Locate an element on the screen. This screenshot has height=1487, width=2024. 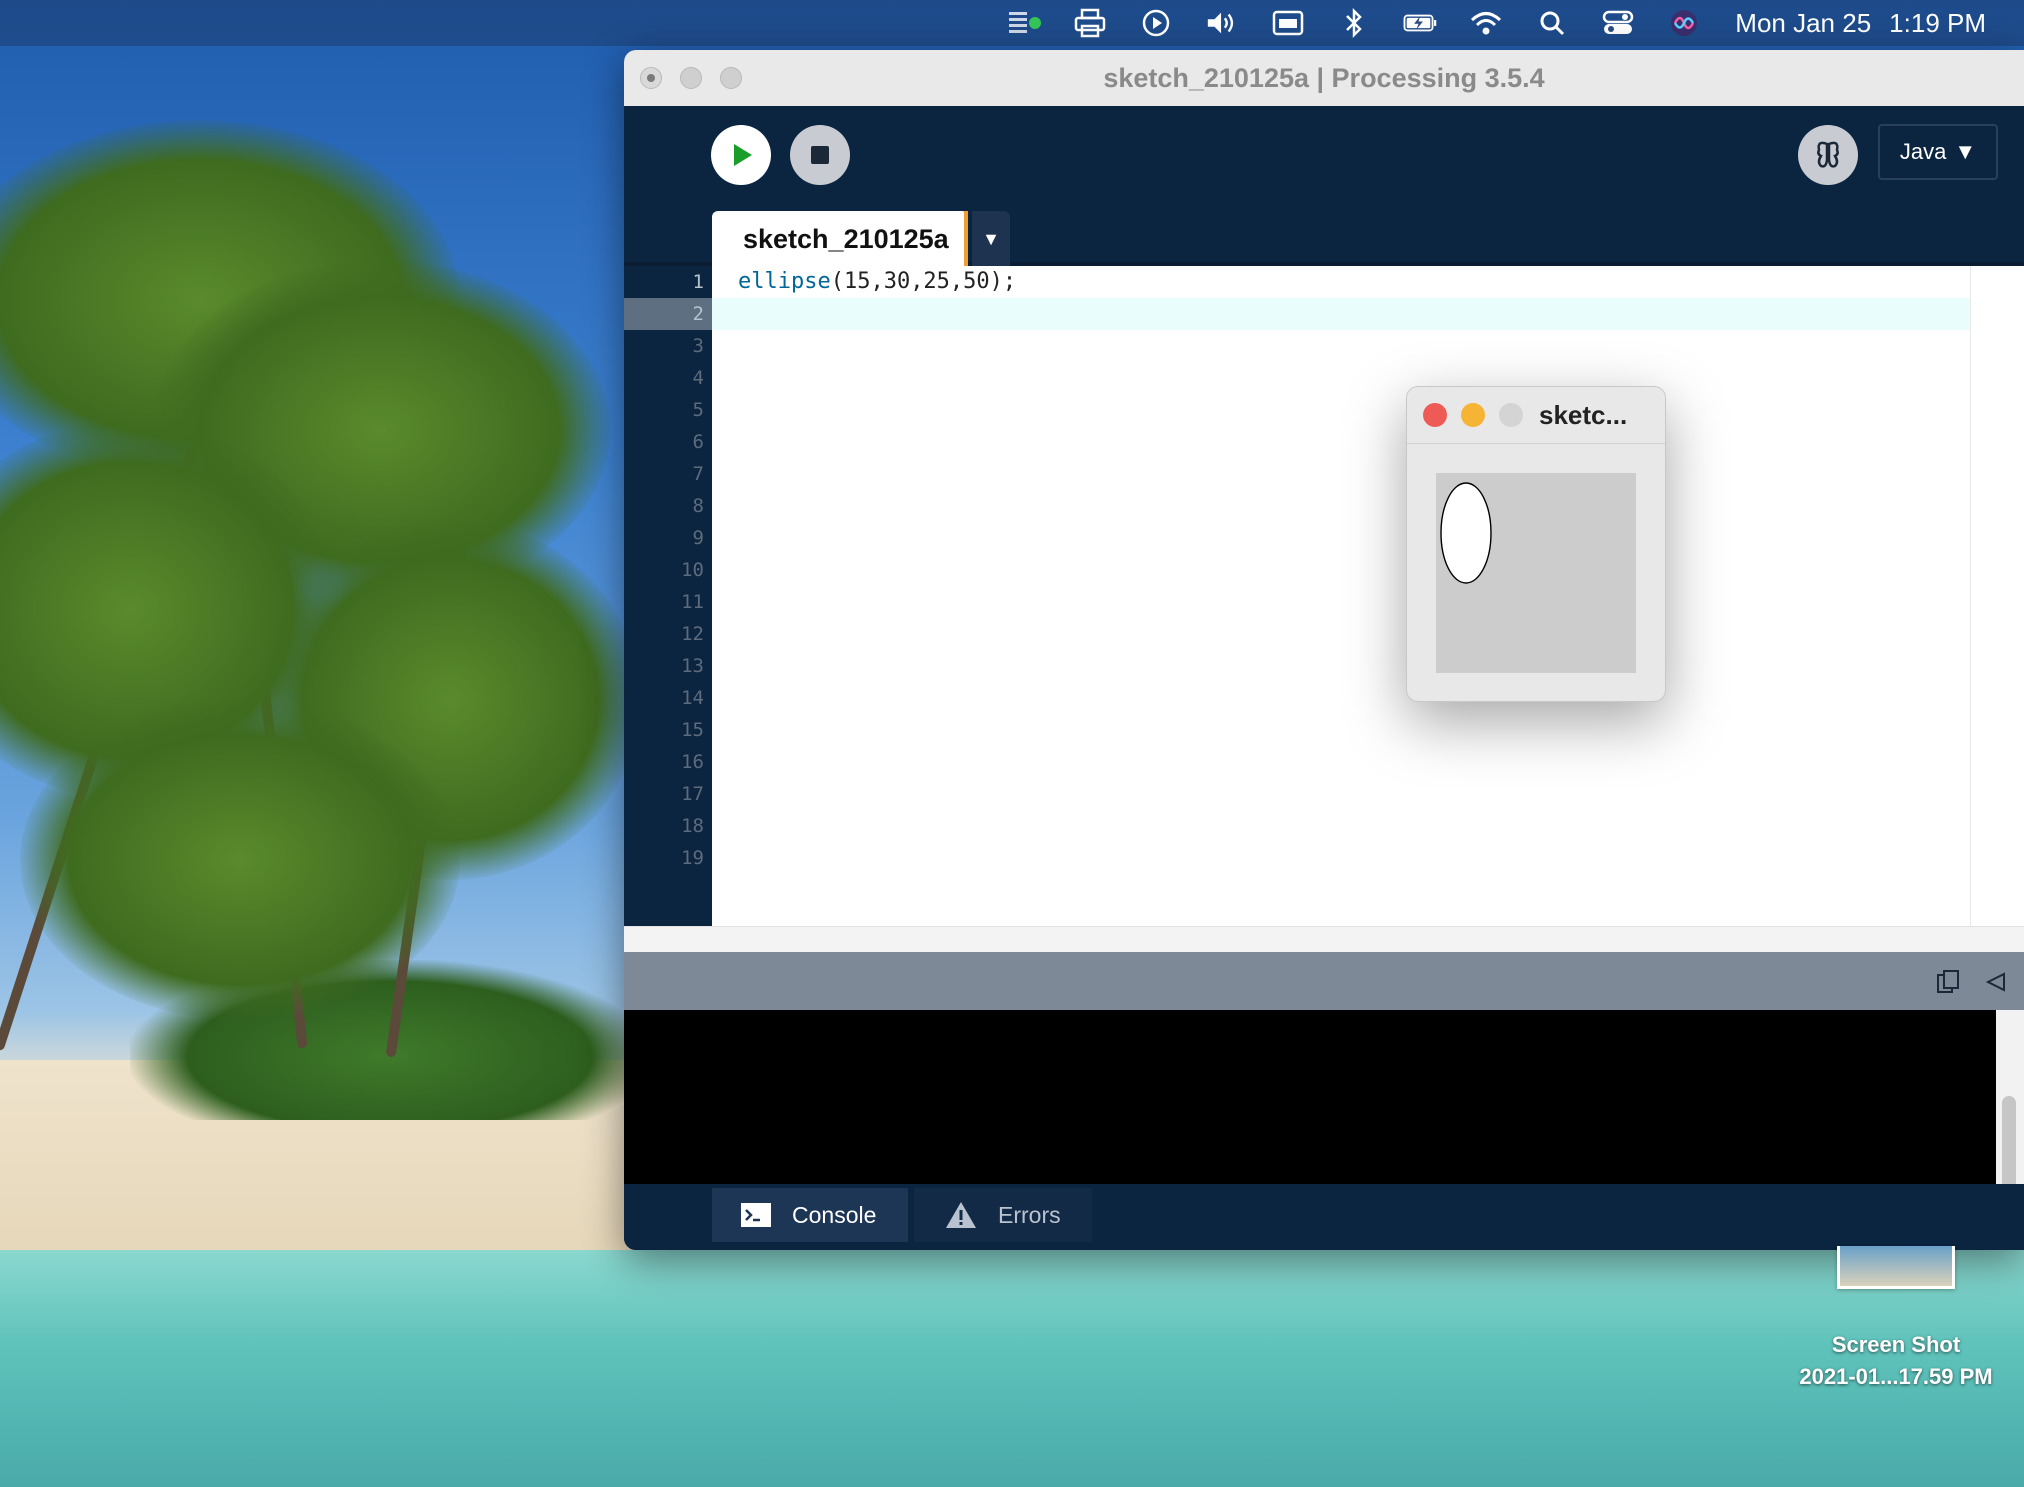
stop-button is located at coordinates (820, 155).